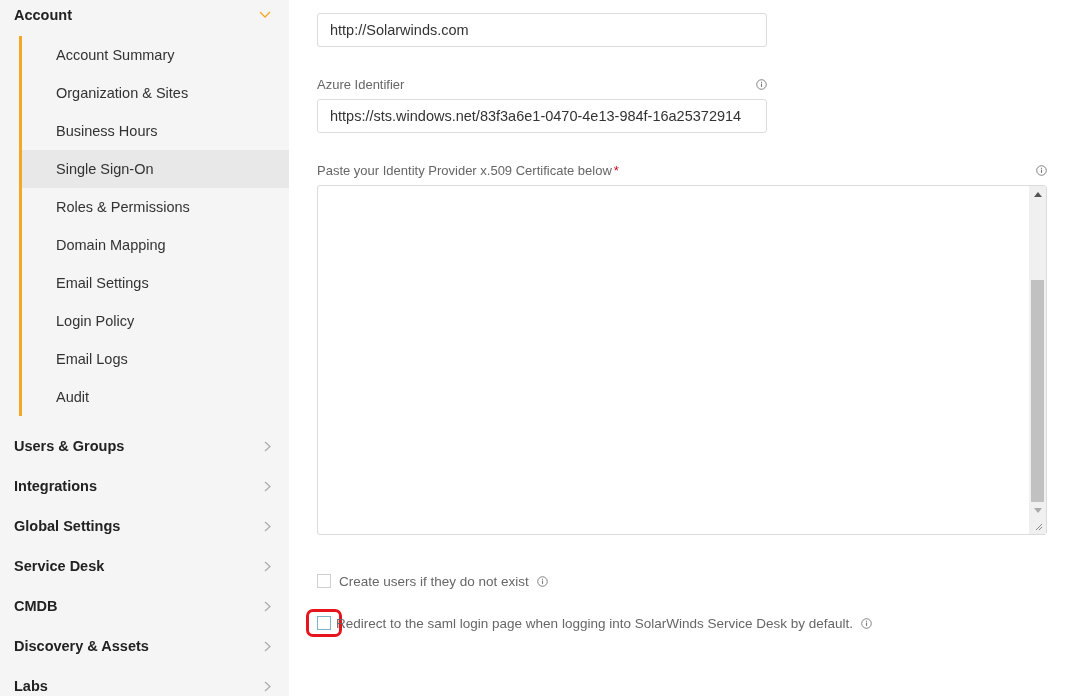 The width and height of the screenshot is (1089, 696). What do you see at coordinates (155, 55) in the screenshot?
I see `sidebar-item: Account Summary` at bounding box center [155, 55].